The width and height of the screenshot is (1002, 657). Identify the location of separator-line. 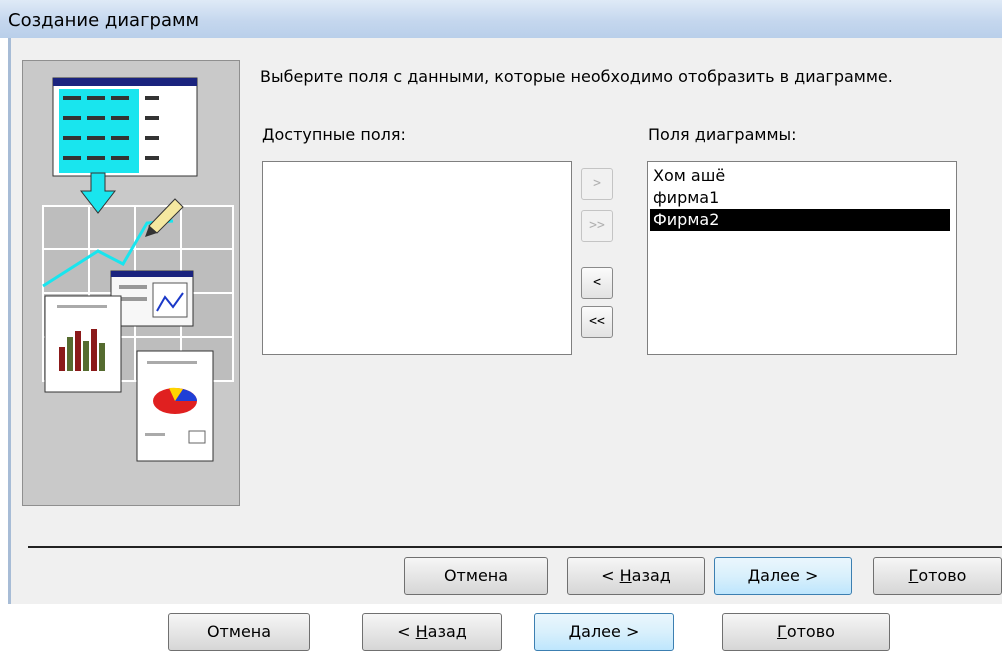
(515, 547).